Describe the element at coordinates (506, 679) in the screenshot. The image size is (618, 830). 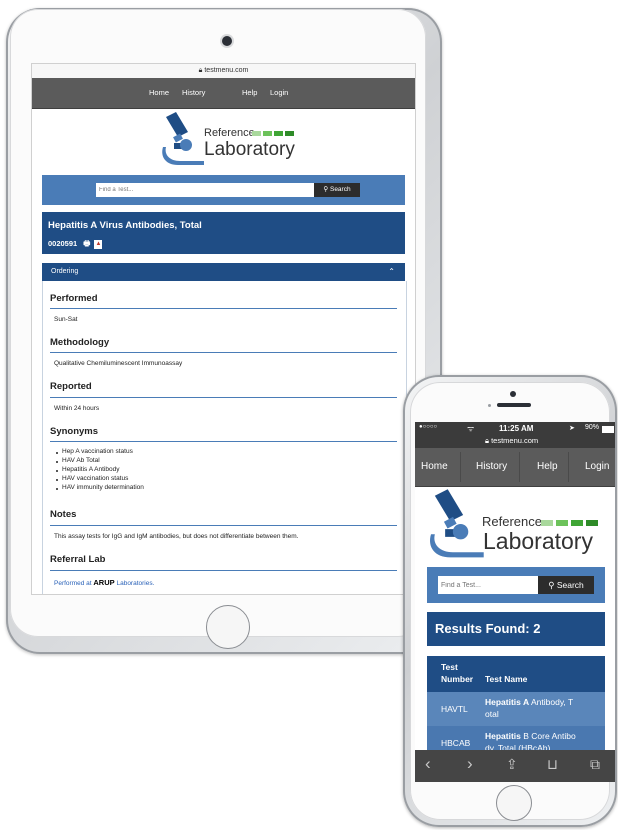
I see `column-header-test-name: Test Name` at that location.